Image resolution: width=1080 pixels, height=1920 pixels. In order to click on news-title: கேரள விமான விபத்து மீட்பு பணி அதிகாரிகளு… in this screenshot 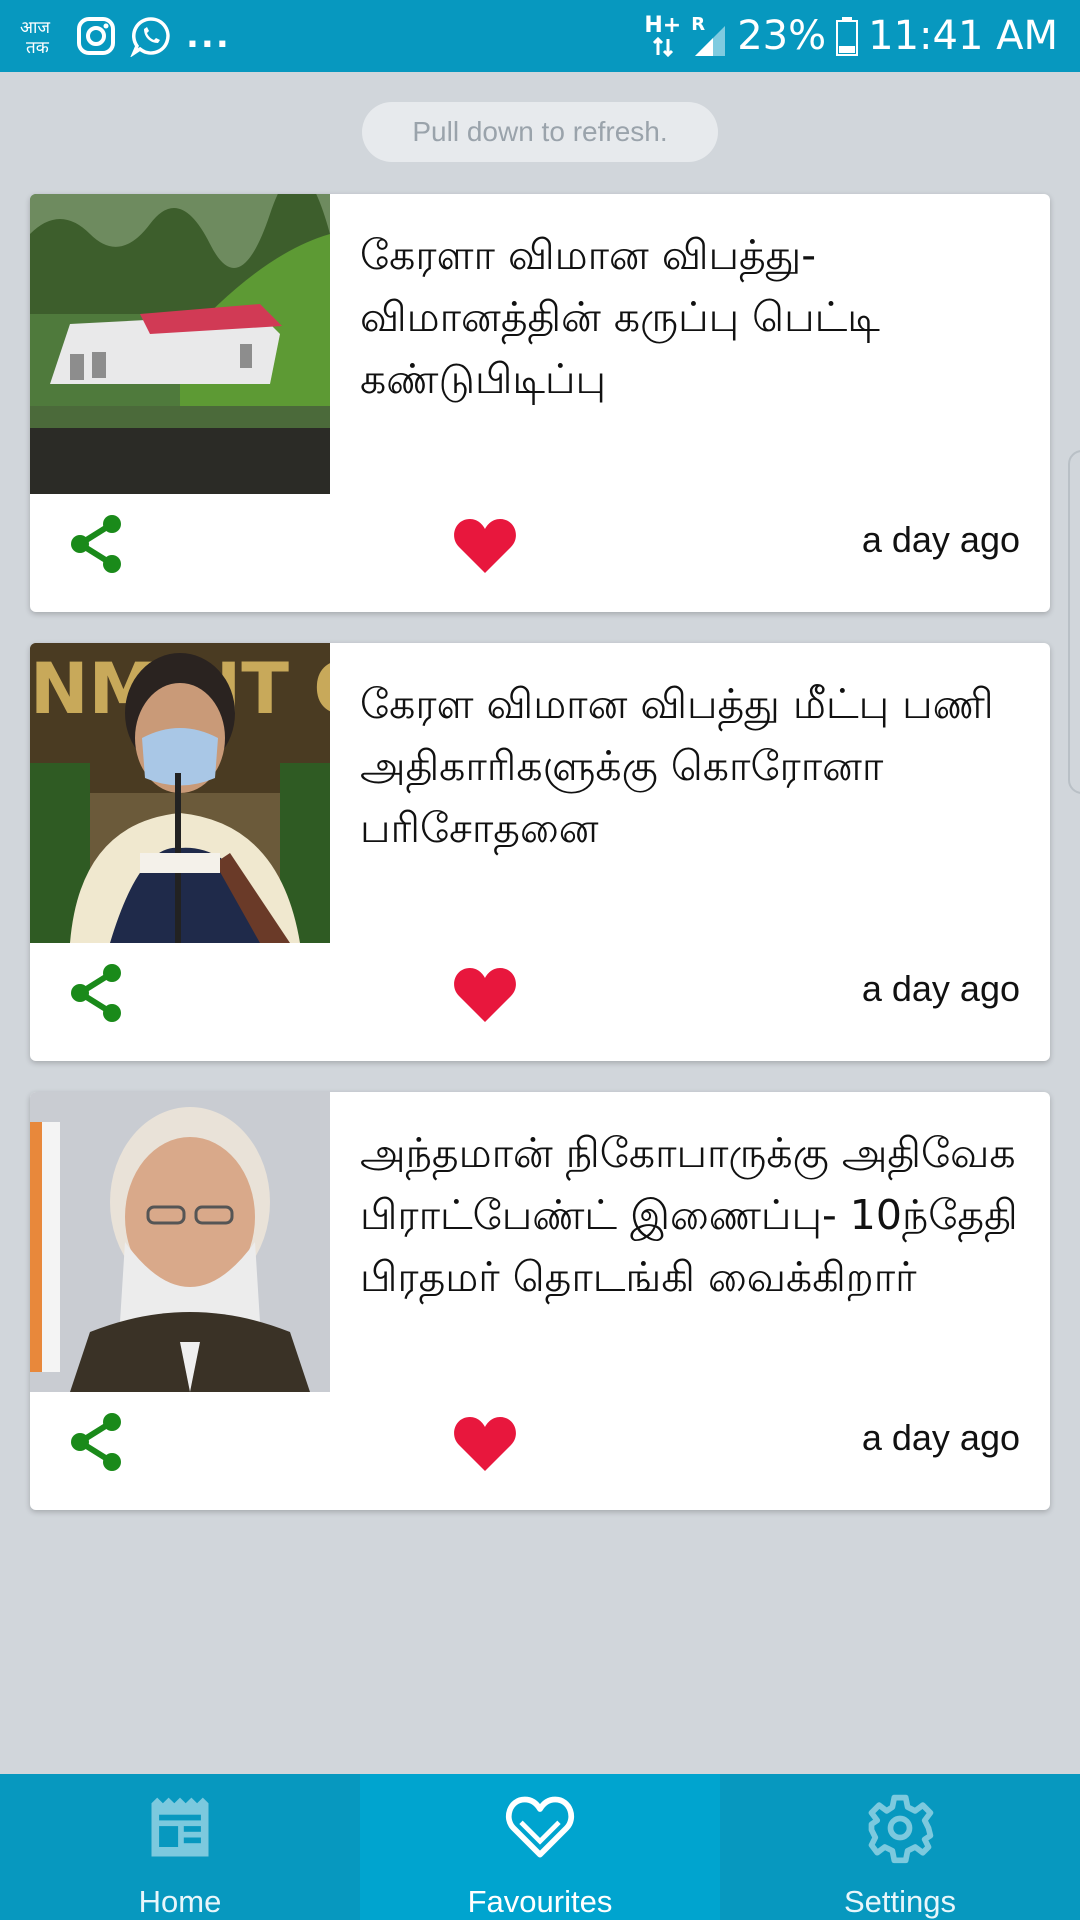, I will do `click(695, 766)`.